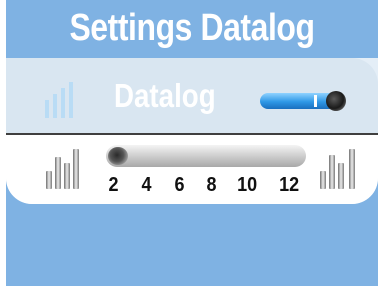  What do you see at coordinates (179, 185) in the screenshot?
I see `tick-label: 6` at bounding box center [179, 185].